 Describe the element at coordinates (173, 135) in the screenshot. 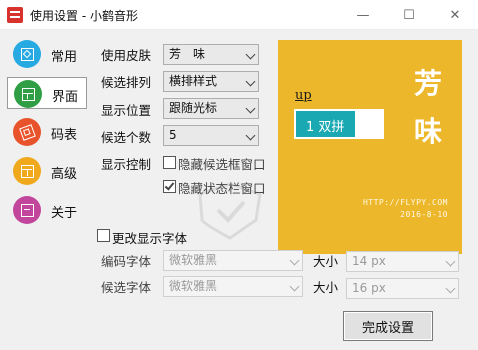

I see `count-value: 5` at that location.